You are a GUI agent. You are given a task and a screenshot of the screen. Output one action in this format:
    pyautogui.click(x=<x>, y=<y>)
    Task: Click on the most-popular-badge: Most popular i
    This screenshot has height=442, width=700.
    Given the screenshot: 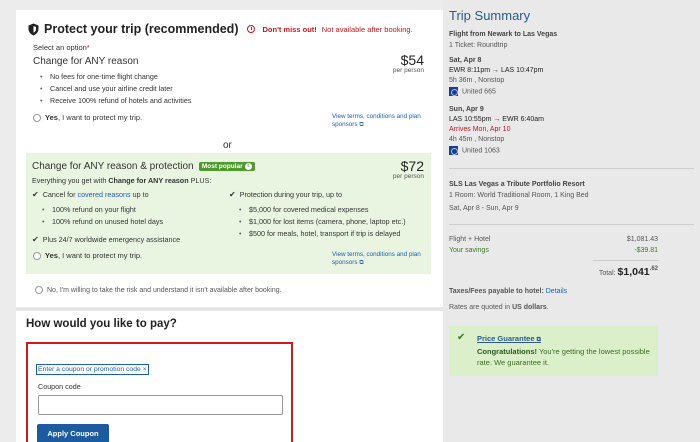 What is the action you would take?
    pyautogui.click(x=226, y=167)
    